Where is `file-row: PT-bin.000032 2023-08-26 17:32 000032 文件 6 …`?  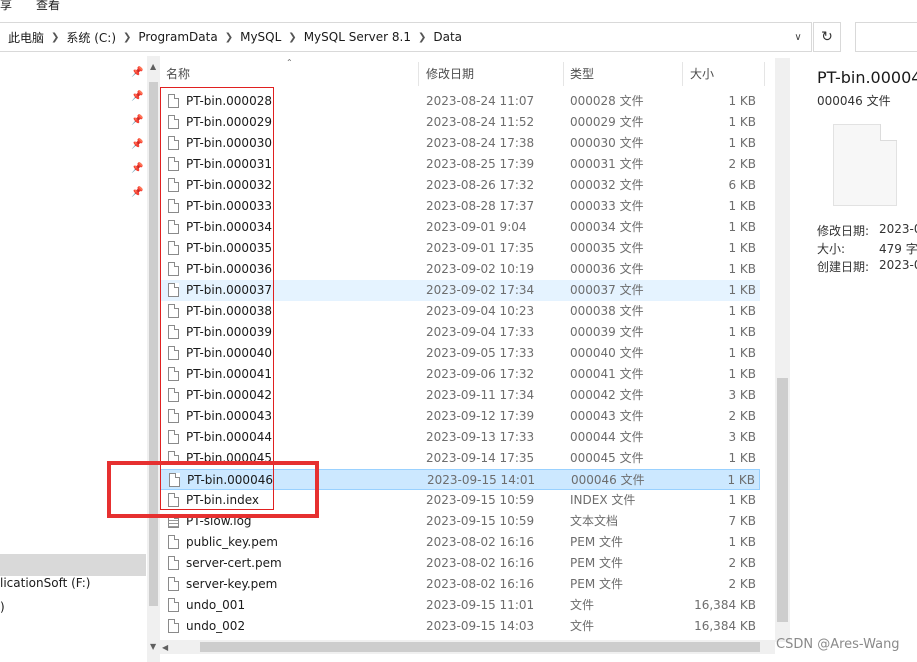
file-row: PT-bin.000032 2023-08-26 17:32 000032 文件 6 … is located at coordinates (460, 185).